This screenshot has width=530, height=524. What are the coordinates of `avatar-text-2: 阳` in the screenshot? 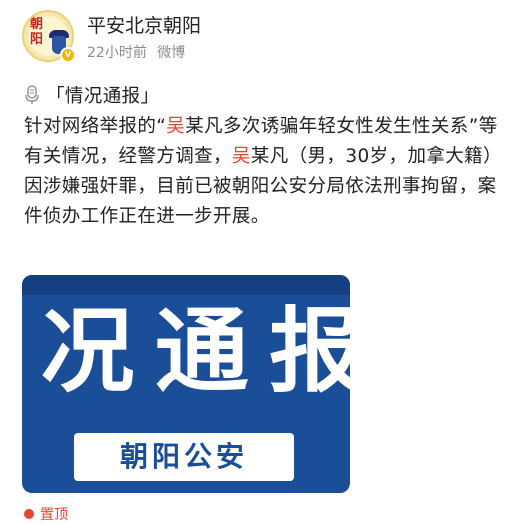 It's located at (37, 39).